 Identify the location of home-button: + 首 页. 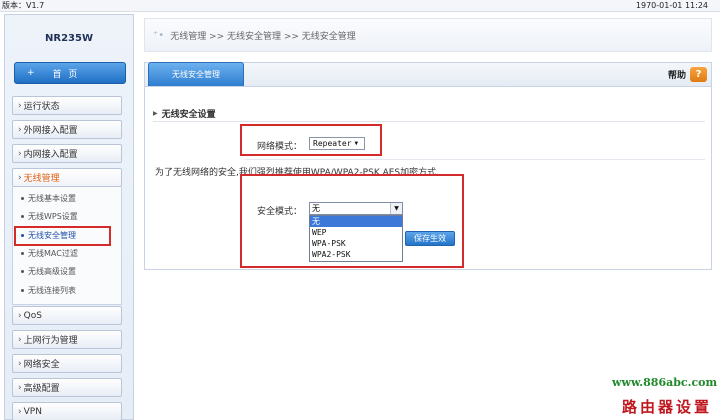
(70, 73).